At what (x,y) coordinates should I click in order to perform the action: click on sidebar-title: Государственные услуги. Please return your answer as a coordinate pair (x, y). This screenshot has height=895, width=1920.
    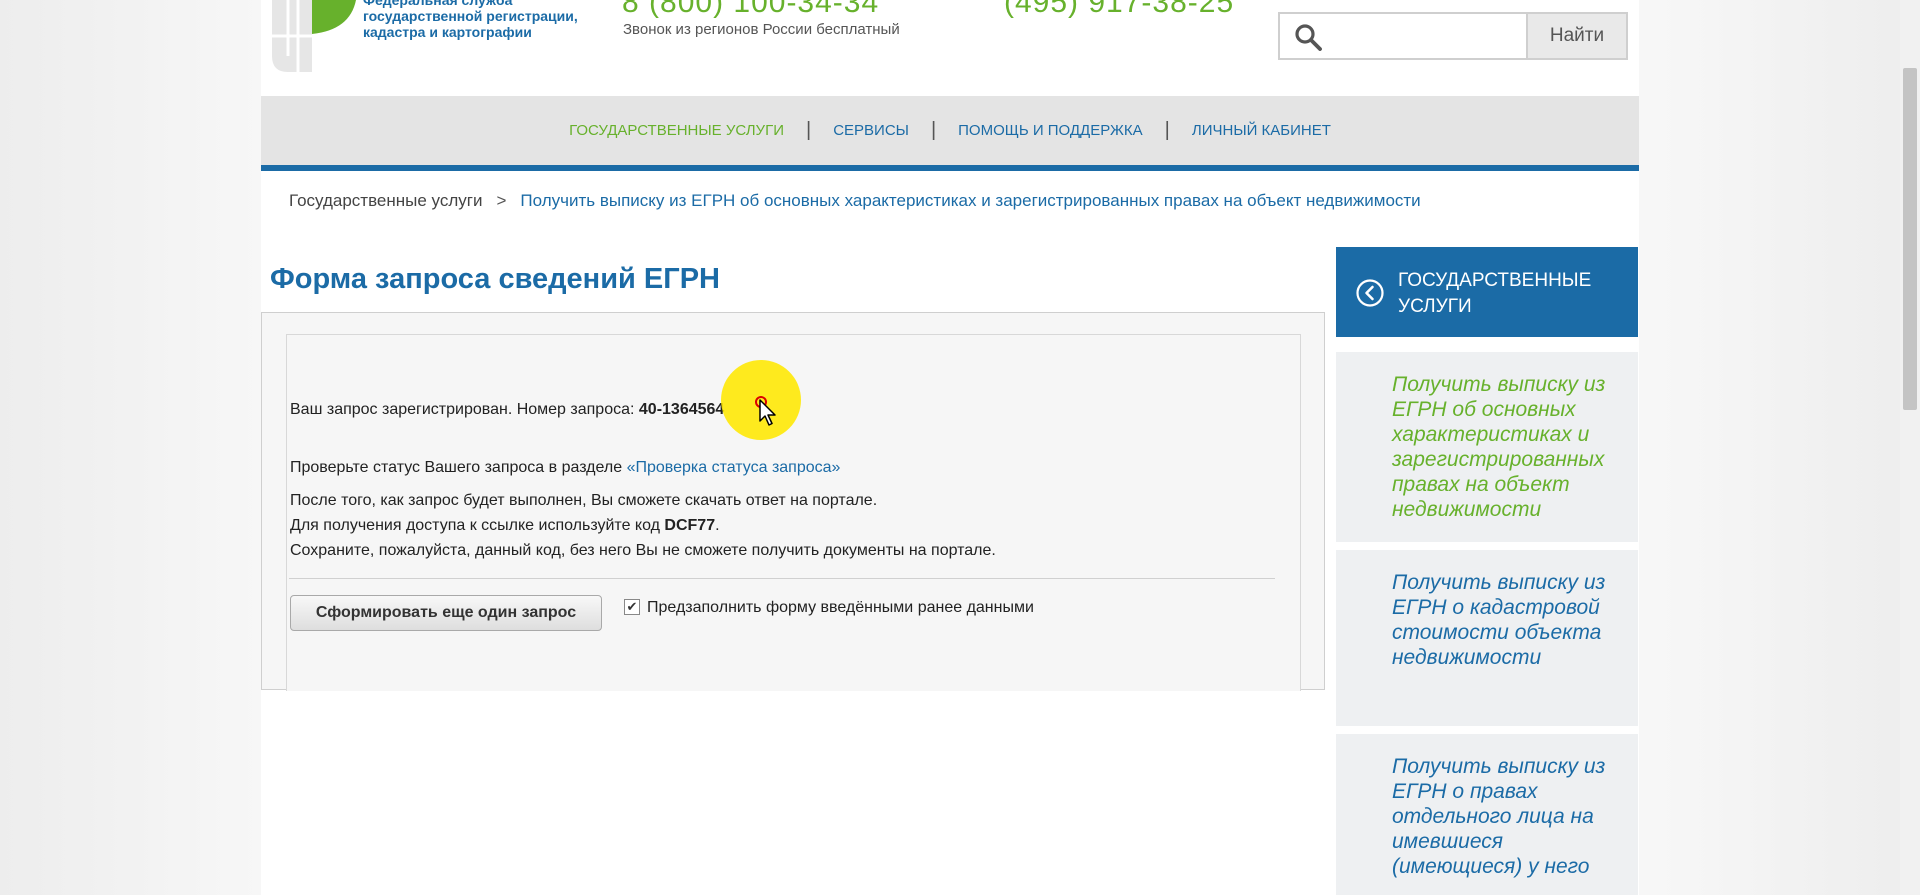
    Looking at the image, I should click on (1495, 293).